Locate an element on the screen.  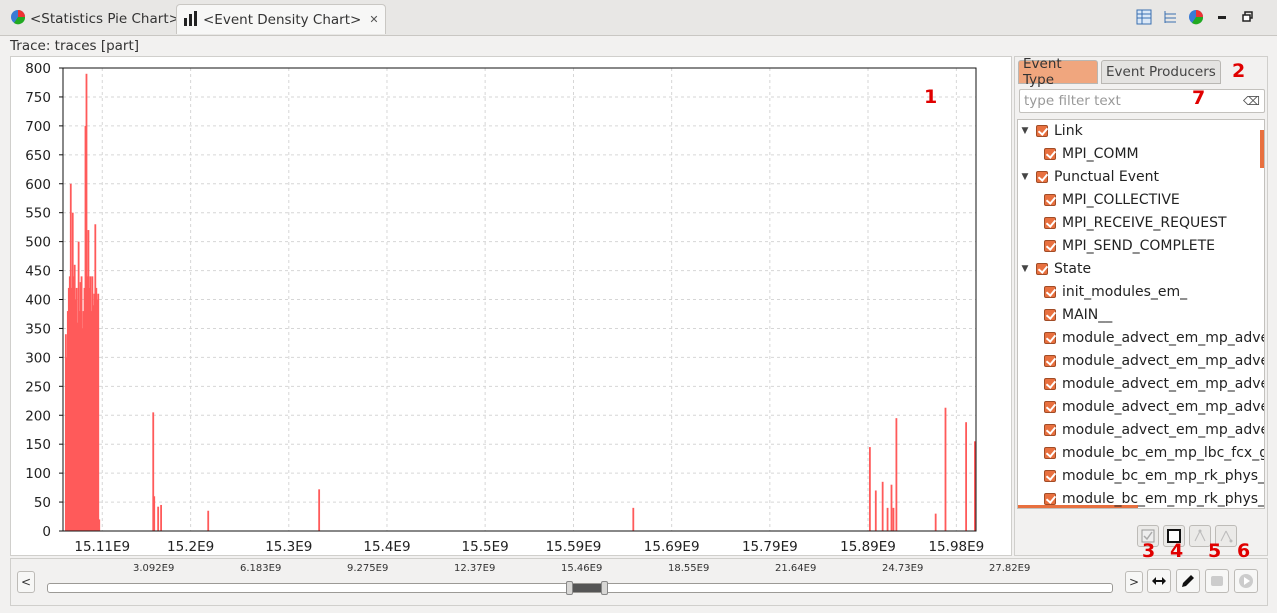
tree-item: MPI_RECEIVE_REQUEST is located at coordinates (1135, 223).